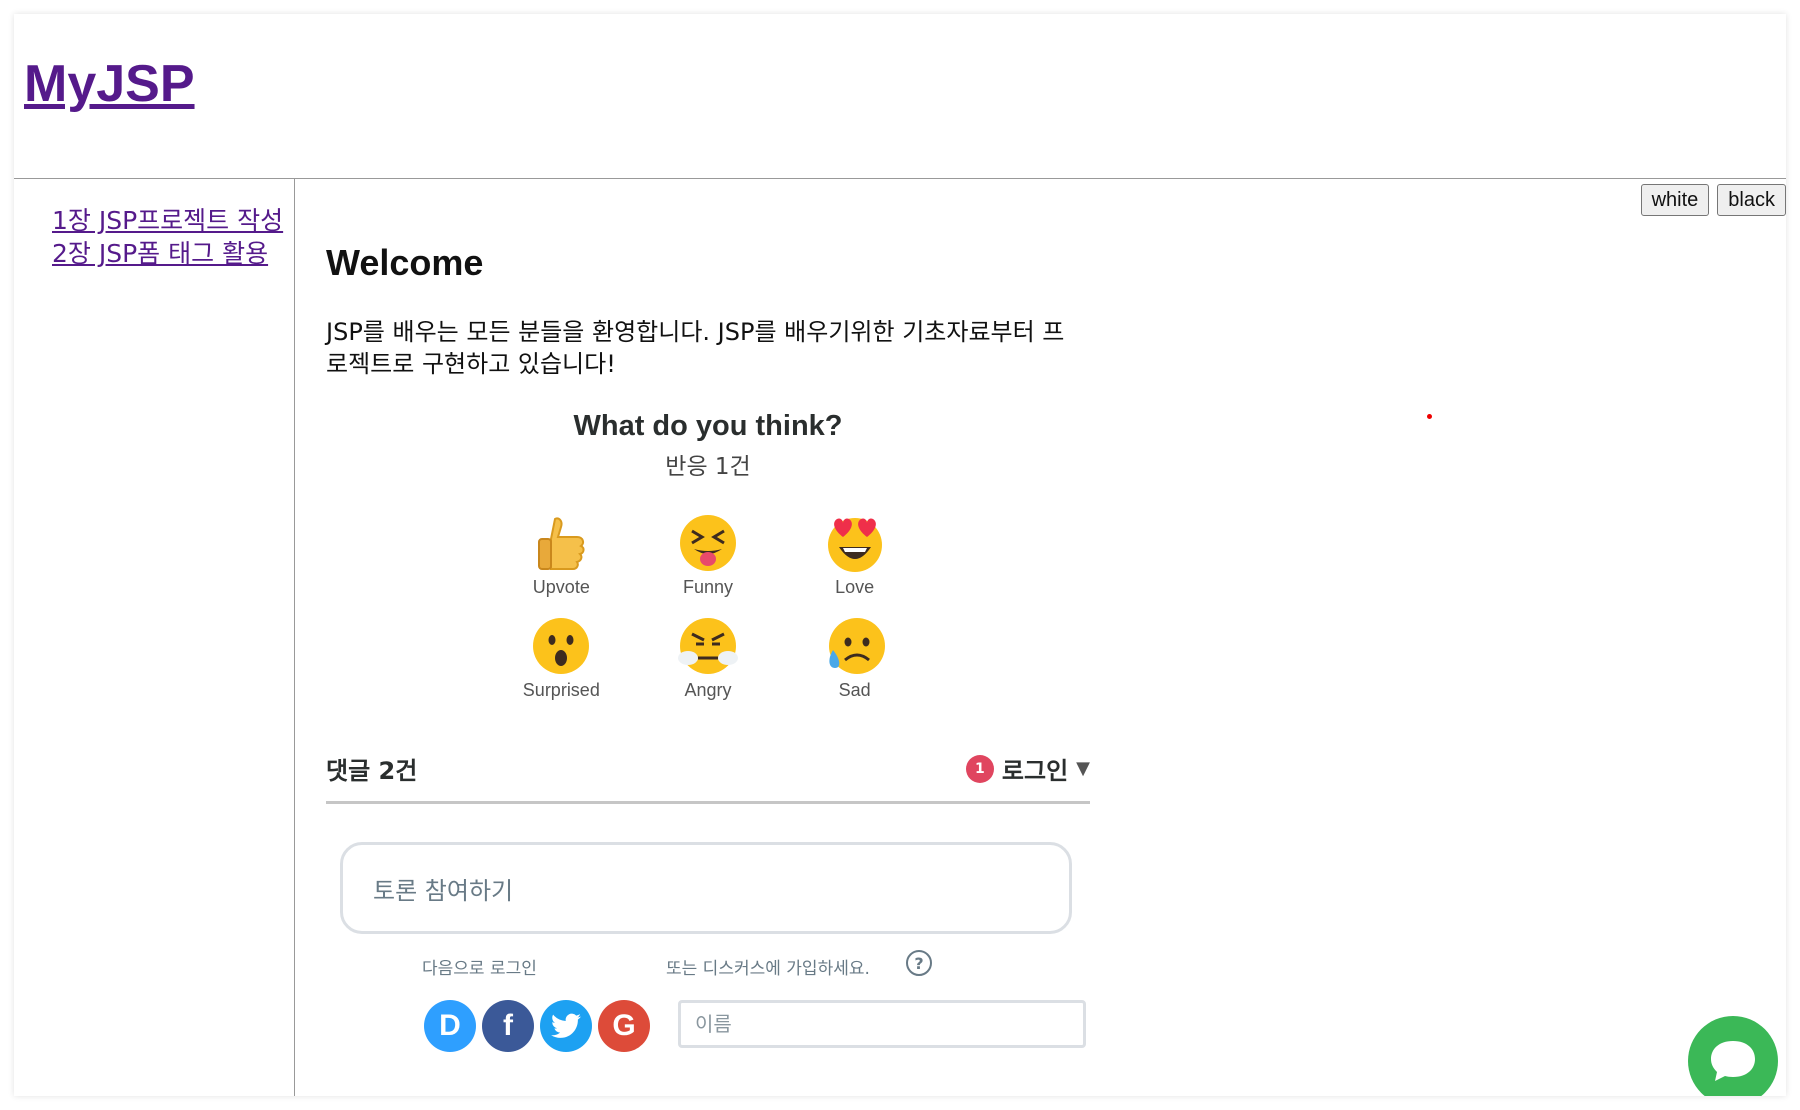 This screenshot has width=1800, height=1110. What do you see at coordinates (1713, 200) in the screenshot?
I see `theme-switcher: white black` at bounding box center [1713, 200].